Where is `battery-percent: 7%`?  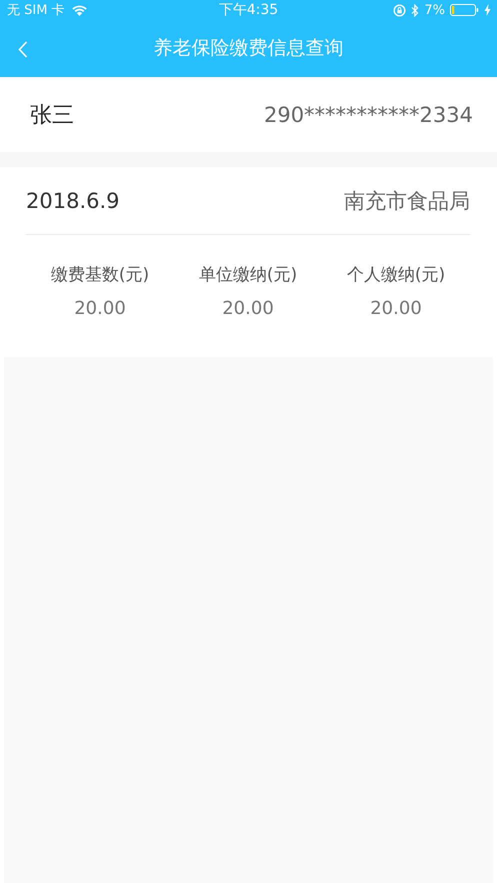 battery-percent: 7% is located at coordinates (434, 10).